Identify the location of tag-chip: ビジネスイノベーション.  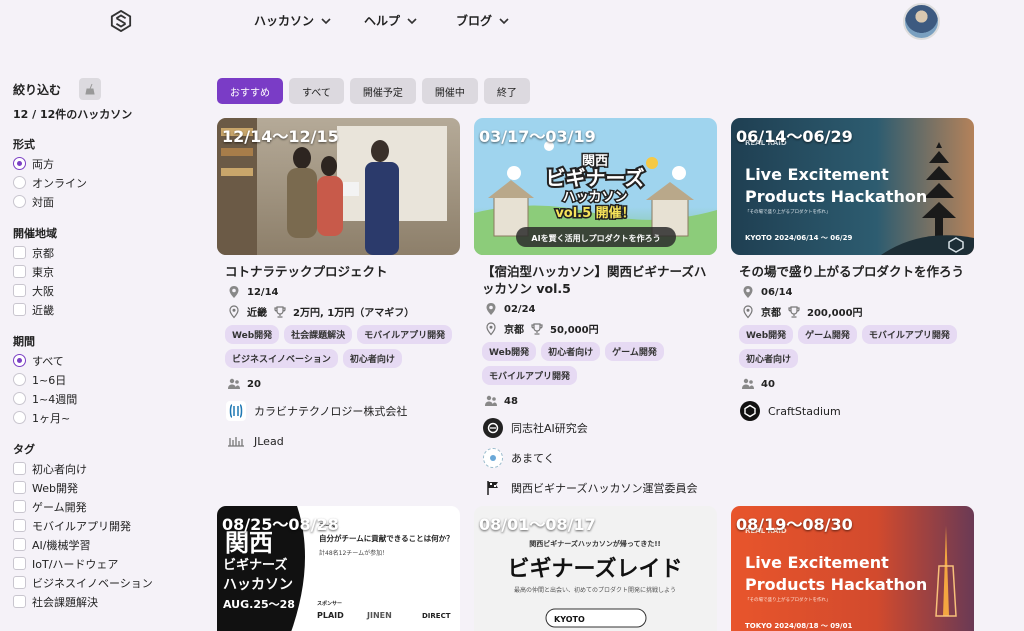
(281, 358).